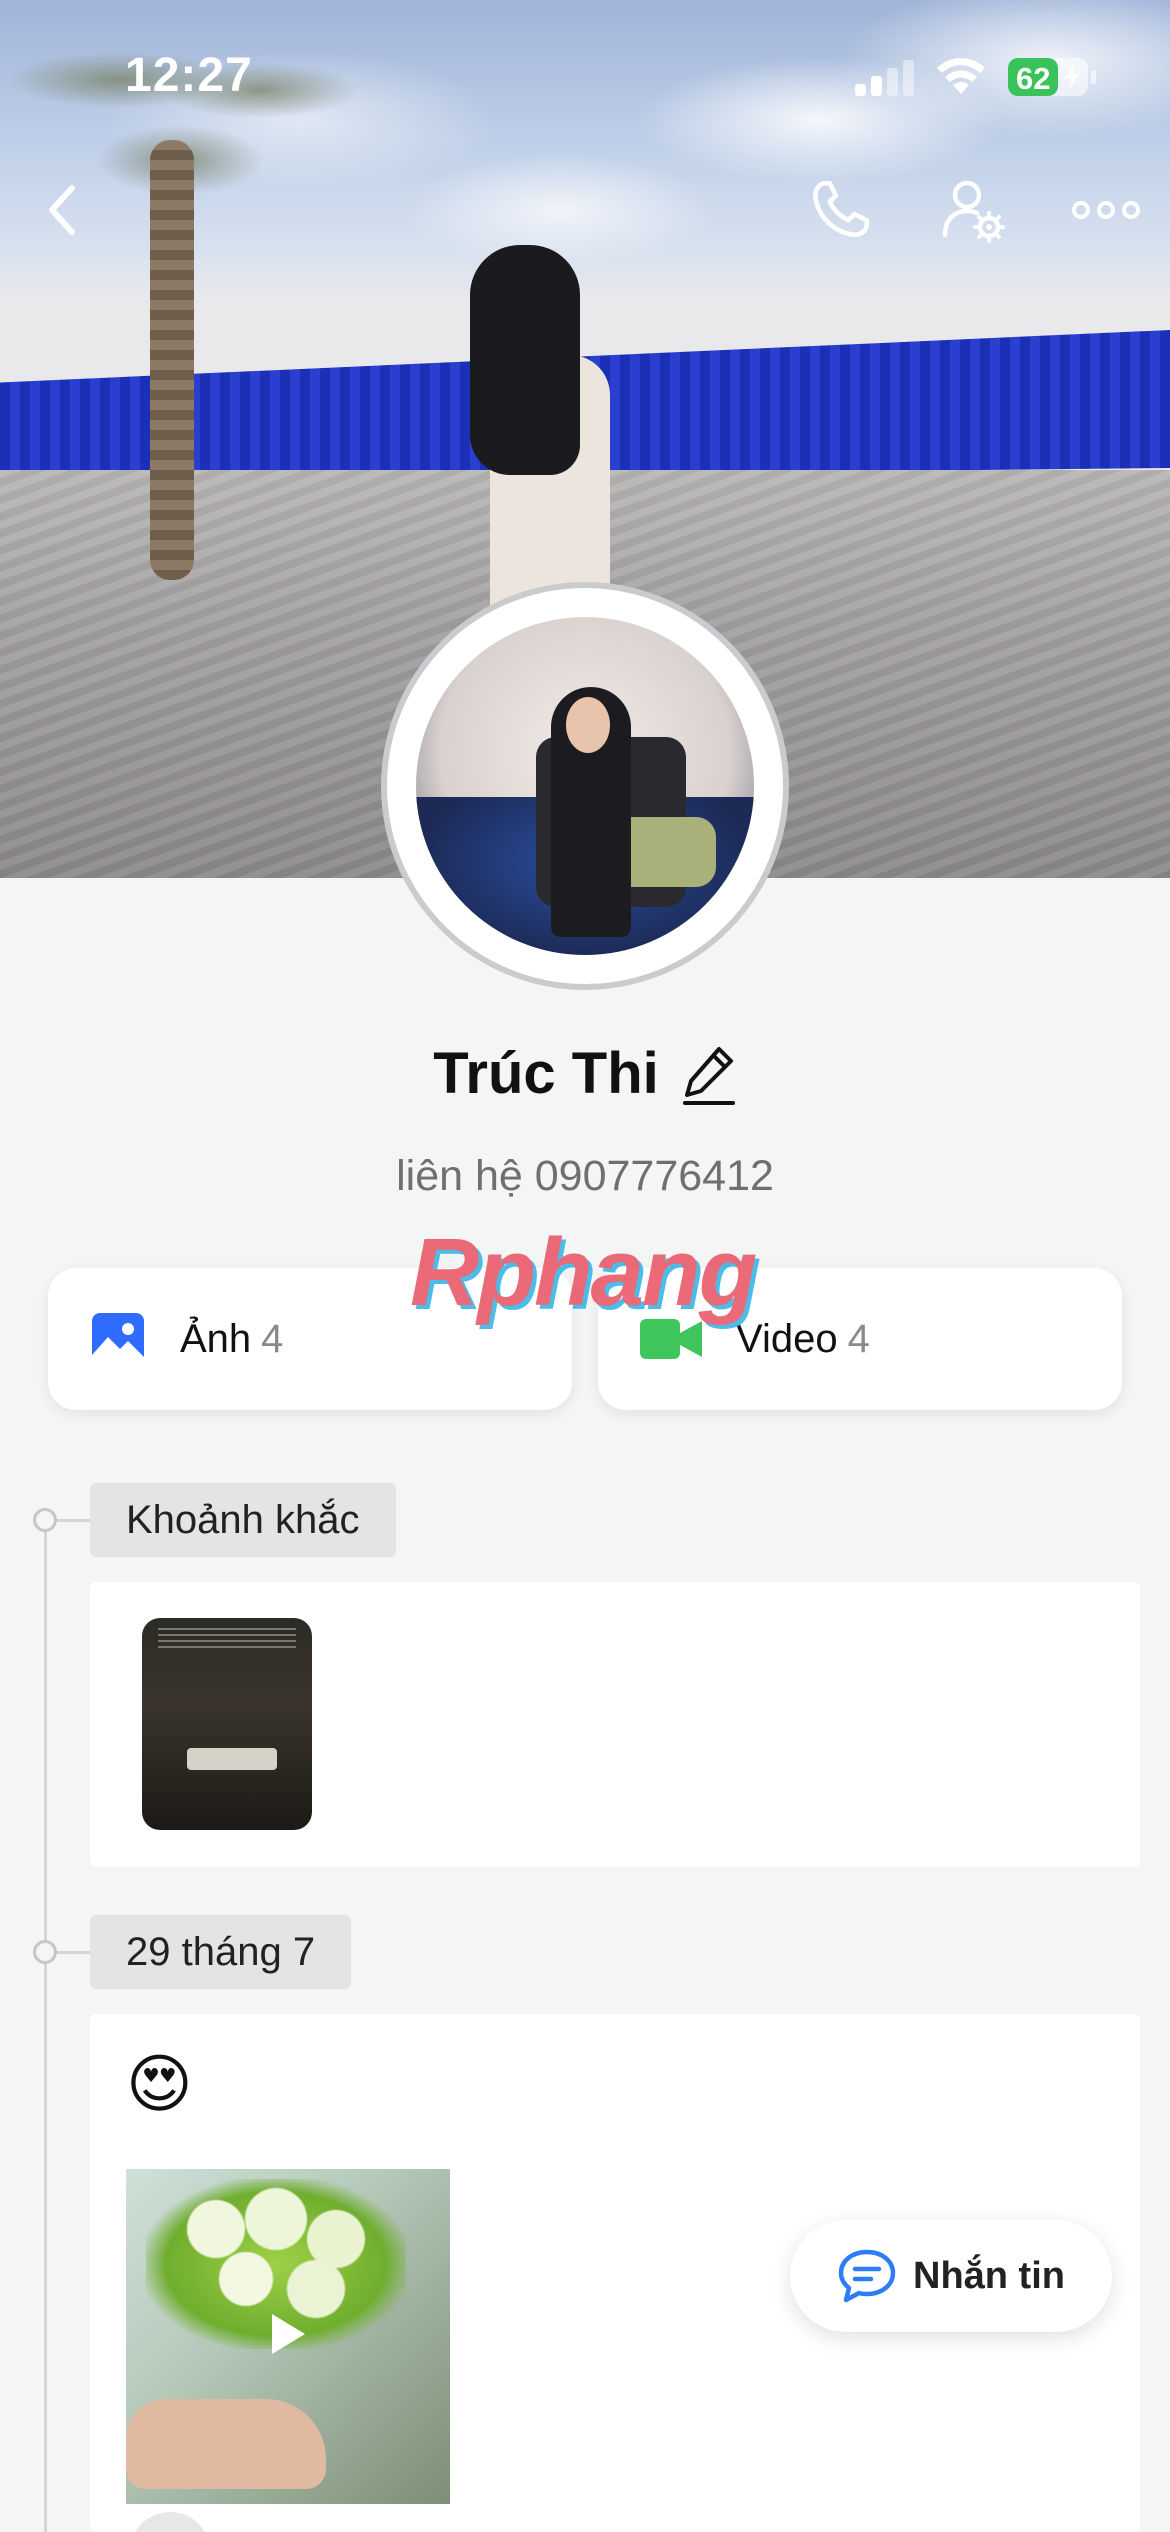  I want to click on avatar, so click(585, 786).